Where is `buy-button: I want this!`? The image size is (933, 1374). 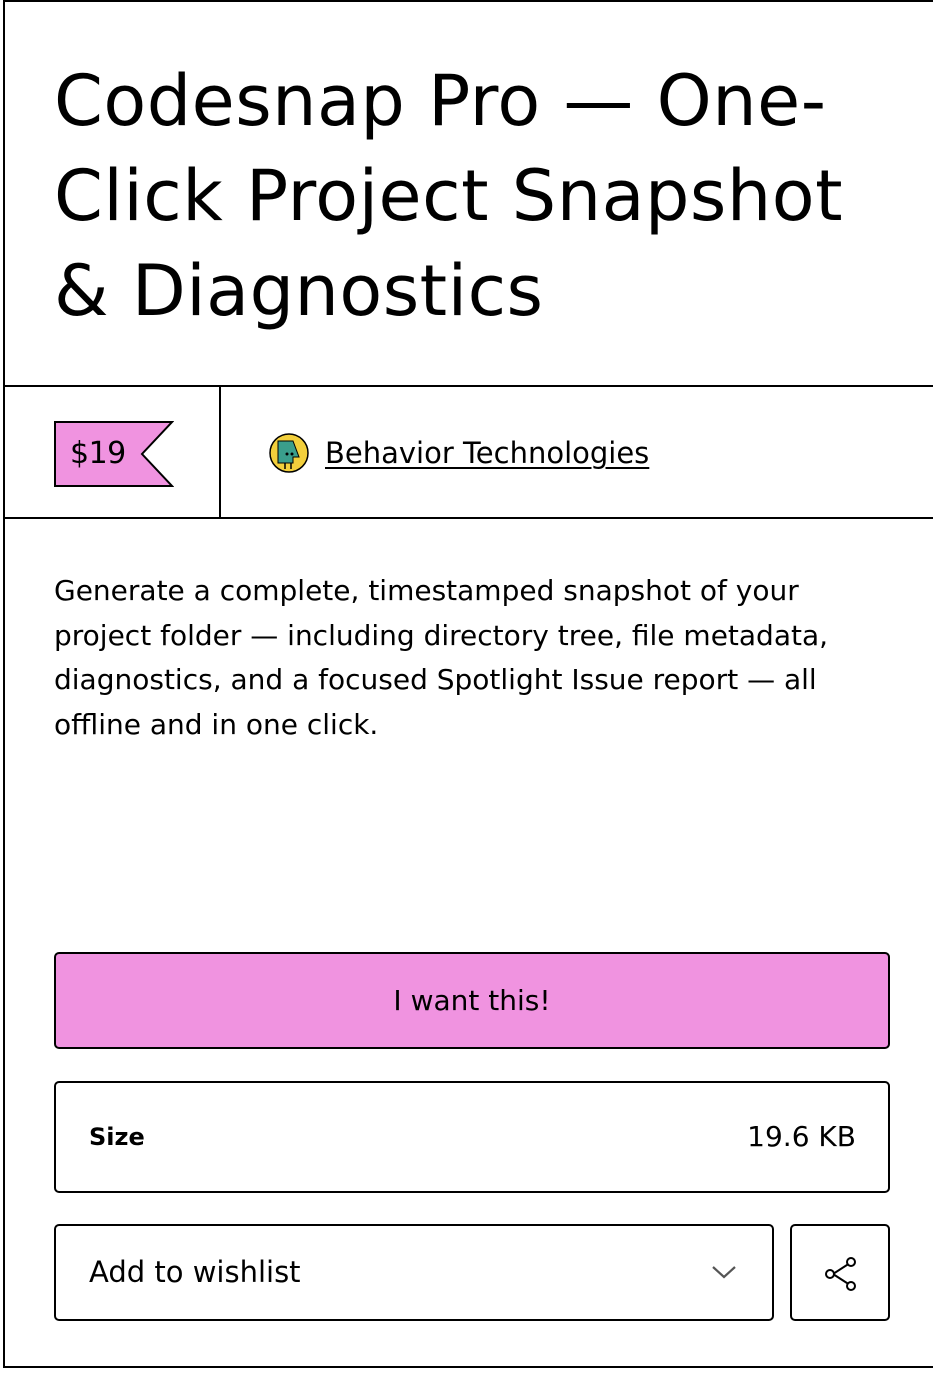 buy-button: I want this! is located at coordinates (472, 1000).